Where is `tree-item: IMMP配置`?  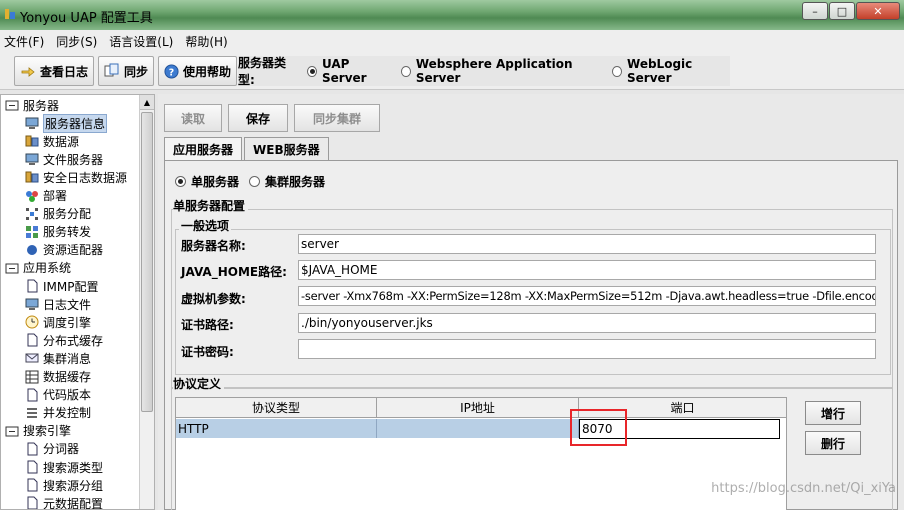
tree-item: IMMP配置 is located at coordinates (61, 286).